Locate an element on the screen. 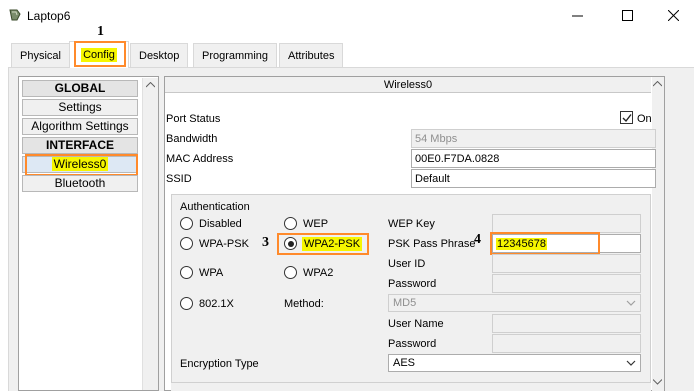  step-1-marker: 1 is located at coordinates (100, 31).